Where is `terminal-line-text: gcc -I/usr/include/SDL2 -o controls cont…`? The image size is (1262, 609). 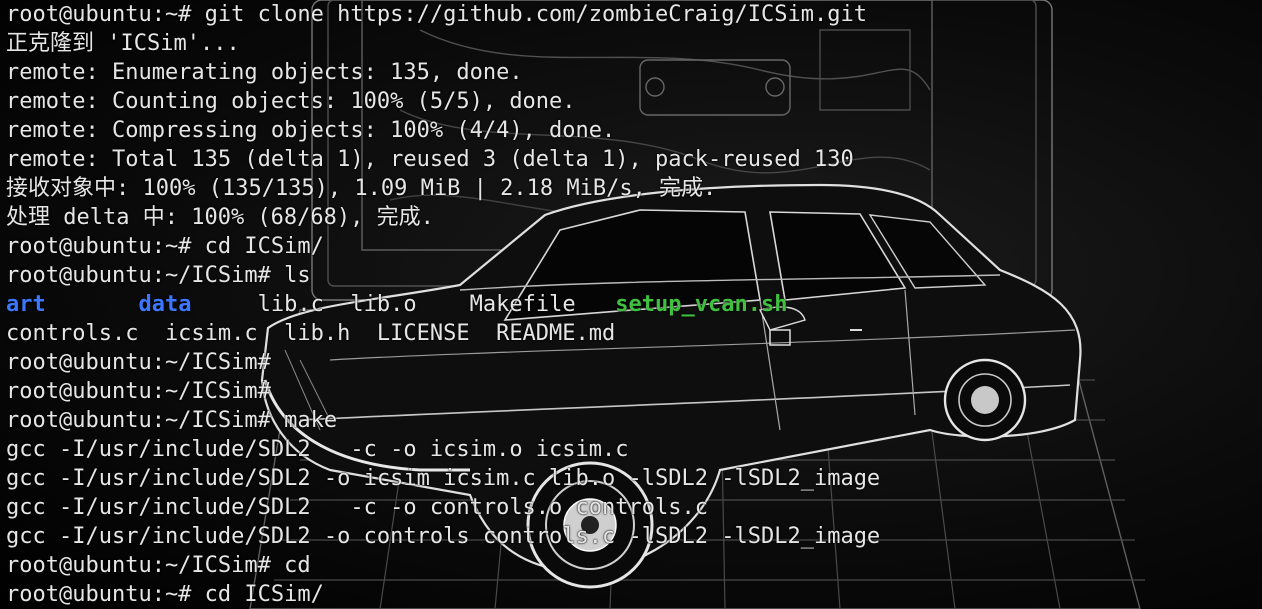 terminal-line-text: gcc -I/usr/include/SDL2 -o controls cont… is located at coordinates (443, 536).